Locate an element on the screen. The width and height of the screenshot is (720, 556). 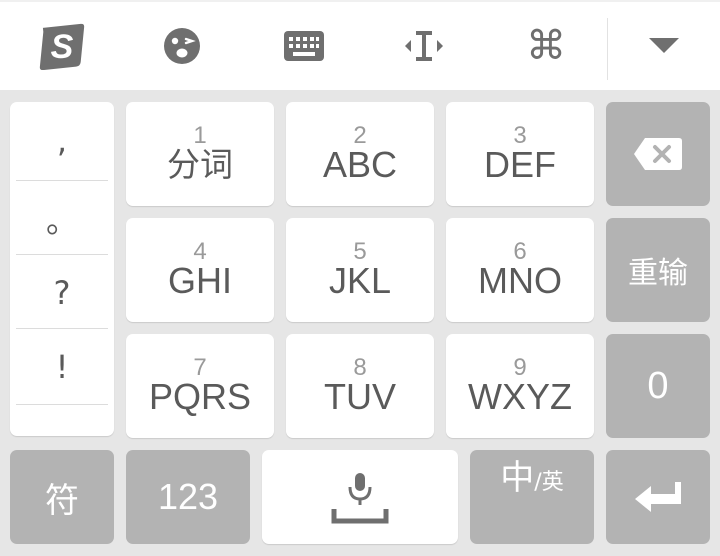
key-5-jkl: 5 JKL is located at coordinates (360, 270).